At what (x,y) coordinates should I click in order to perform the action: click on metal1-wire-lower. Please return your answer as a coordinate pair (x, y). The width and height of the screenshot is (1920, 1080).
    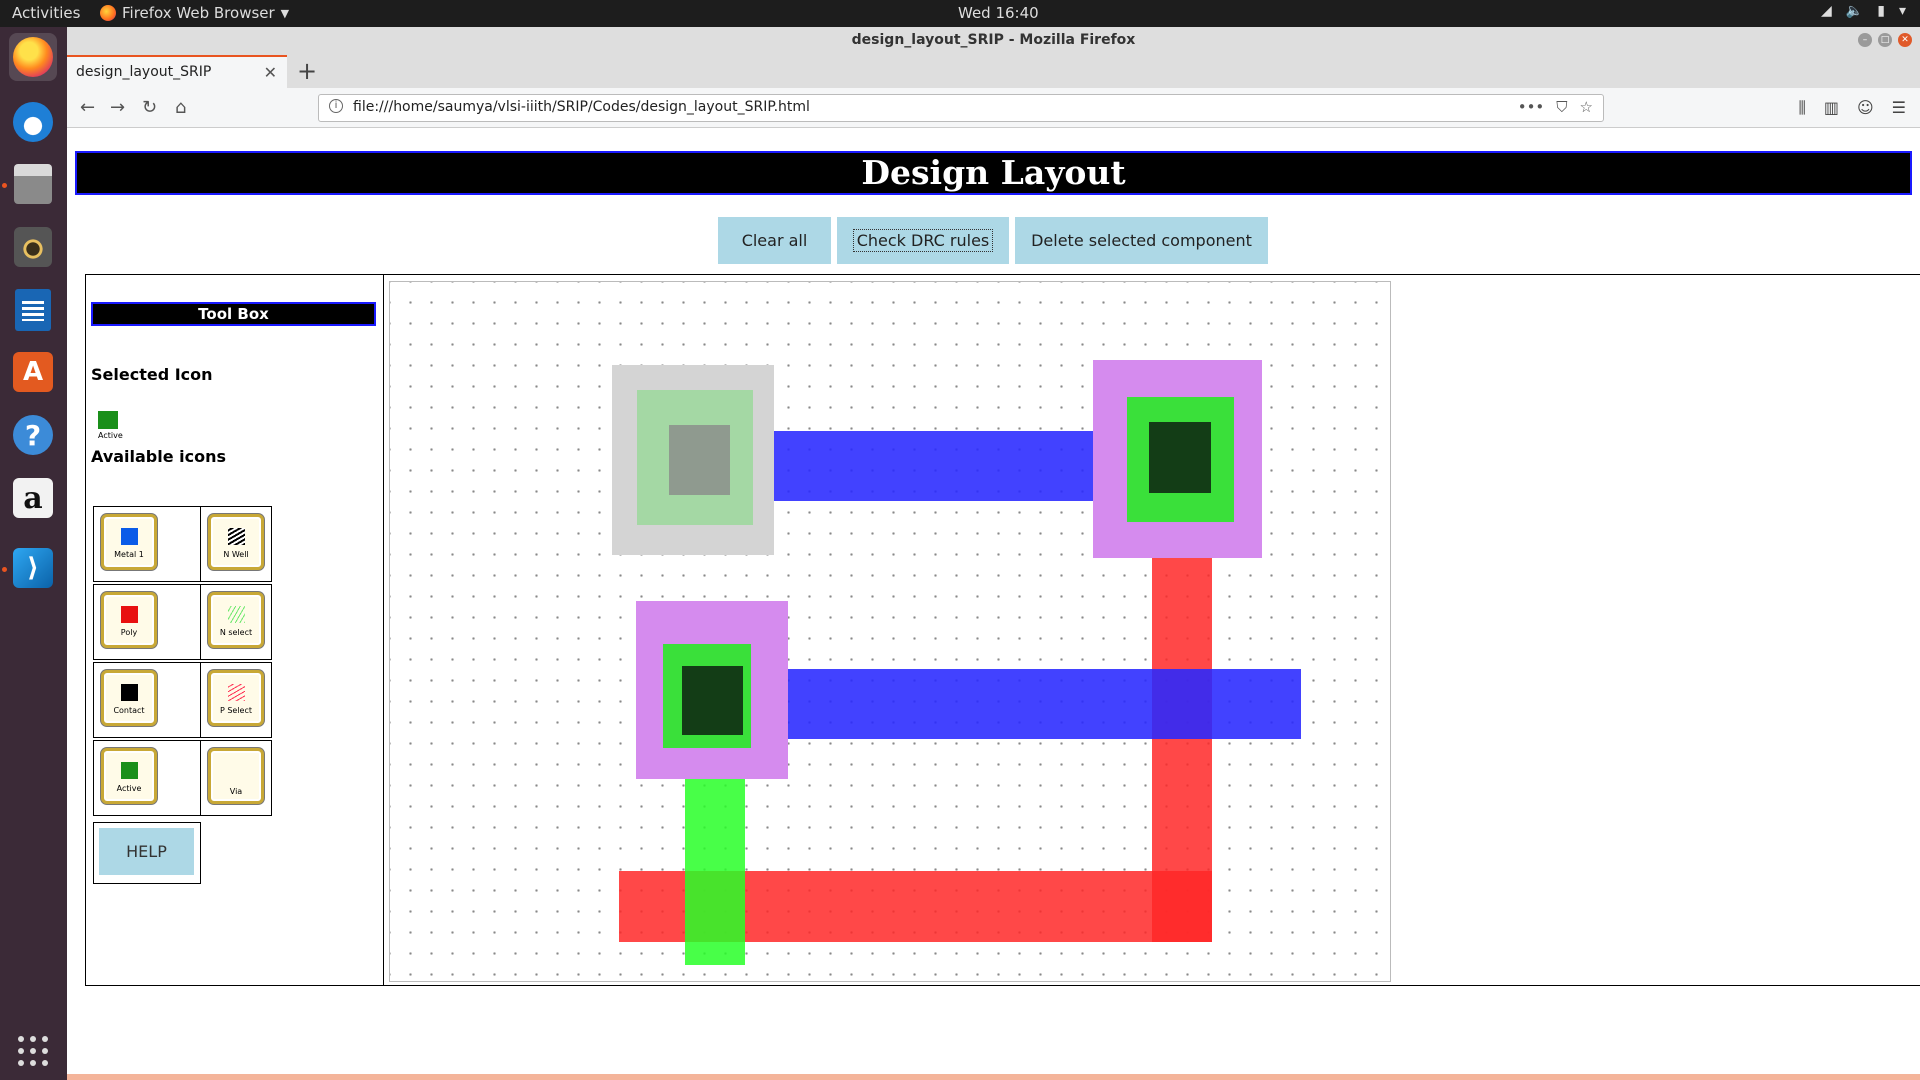
    Looking at the image, I should click on (1044, 704).